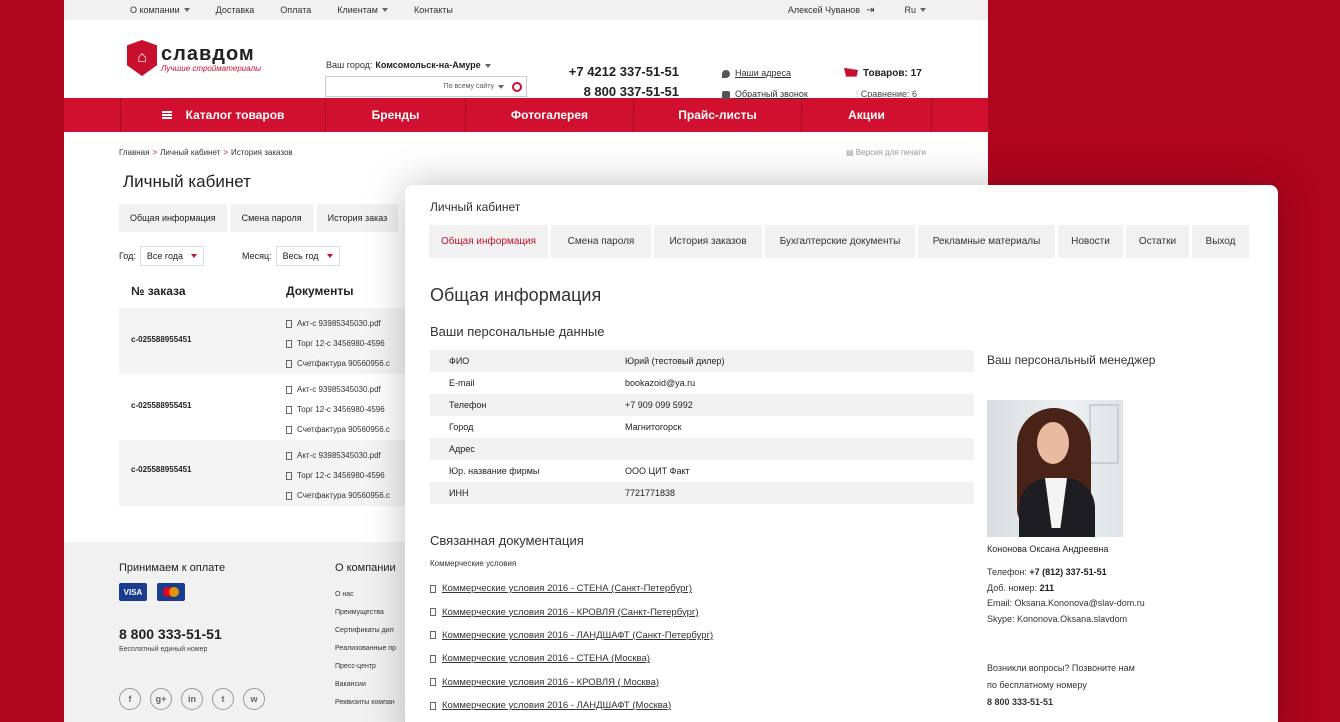  Describe the element at coordinates (601, 241) in the screenshot. I see `tab-change-password: Смена пароля` at that location.